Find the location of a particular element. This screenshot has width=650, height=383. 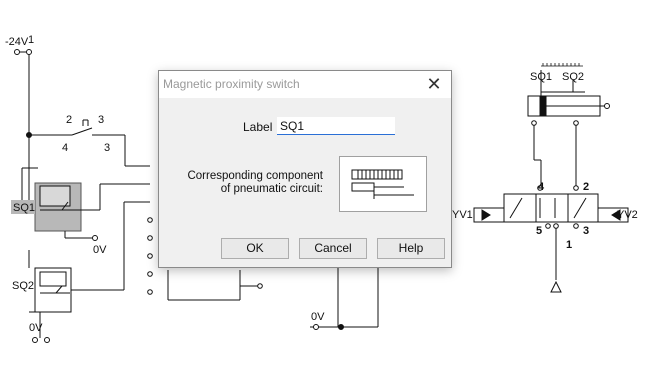

port-label: 3 is located at coordinates (586, 231).